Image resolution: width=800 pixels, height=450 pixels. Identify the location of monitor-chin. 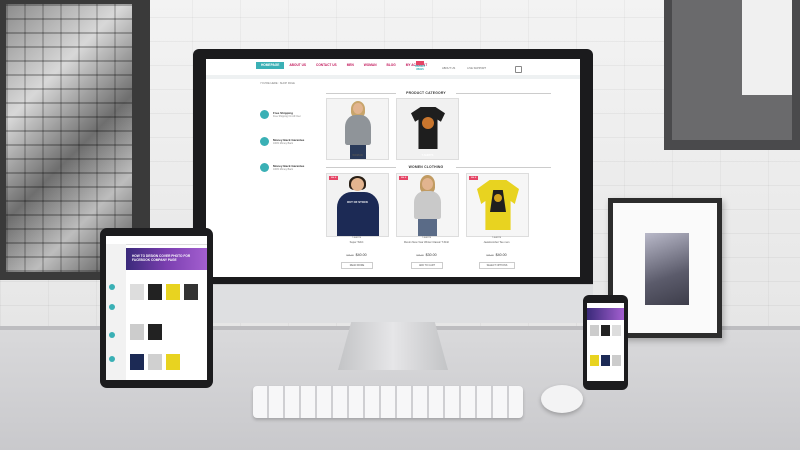
(393, 303).